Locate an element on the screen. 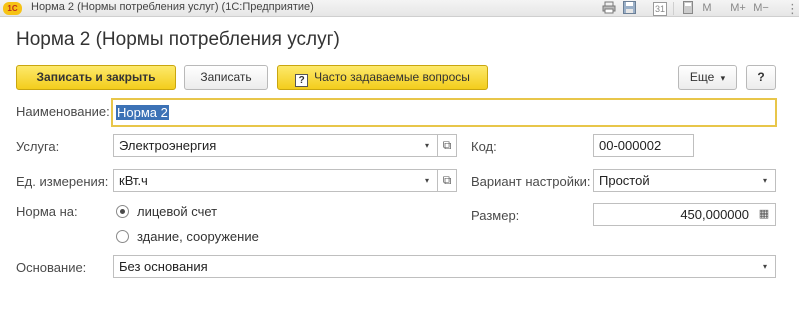 The image size is (799, 311). toolbar-divider is located at coordinates (673, 8).